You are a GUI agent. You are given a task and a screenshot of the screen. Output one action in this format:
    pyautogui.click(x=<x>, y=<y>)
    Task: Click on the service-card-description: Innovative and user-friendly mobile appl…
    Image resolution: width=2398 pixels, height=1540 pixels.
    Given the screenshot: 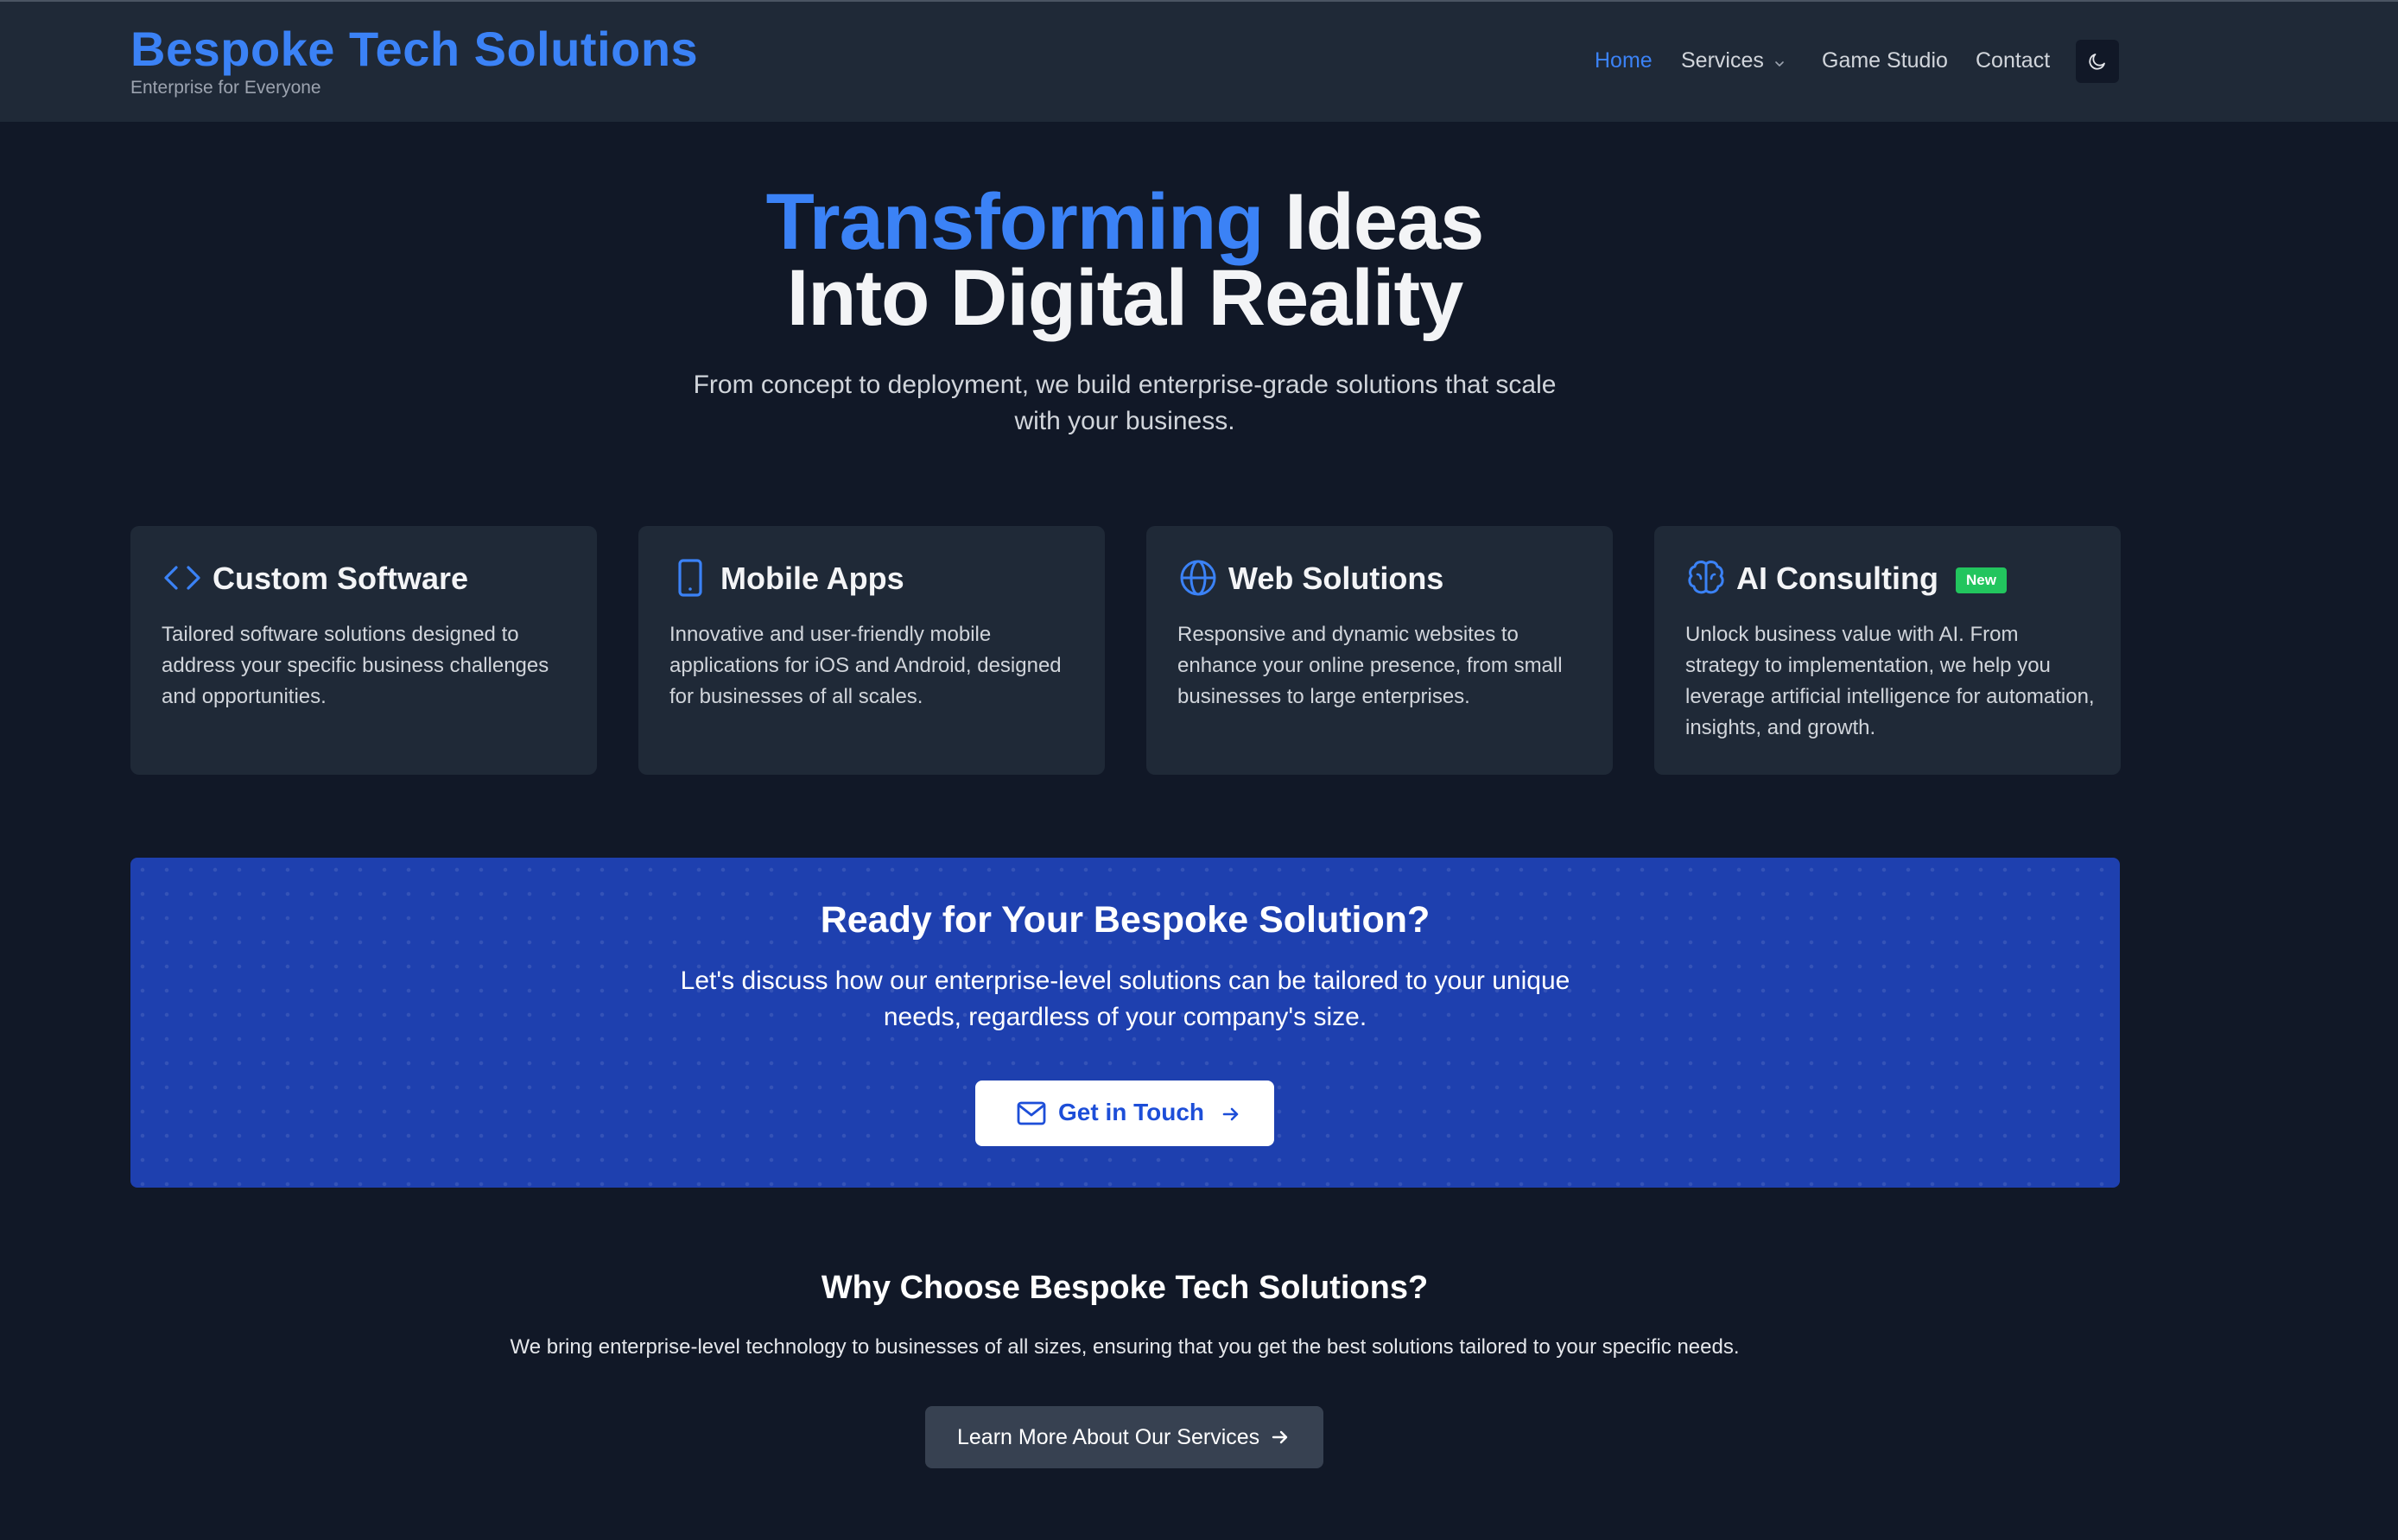 What is the action you would take?
    pyautogui.click(x=865, y=666)
    